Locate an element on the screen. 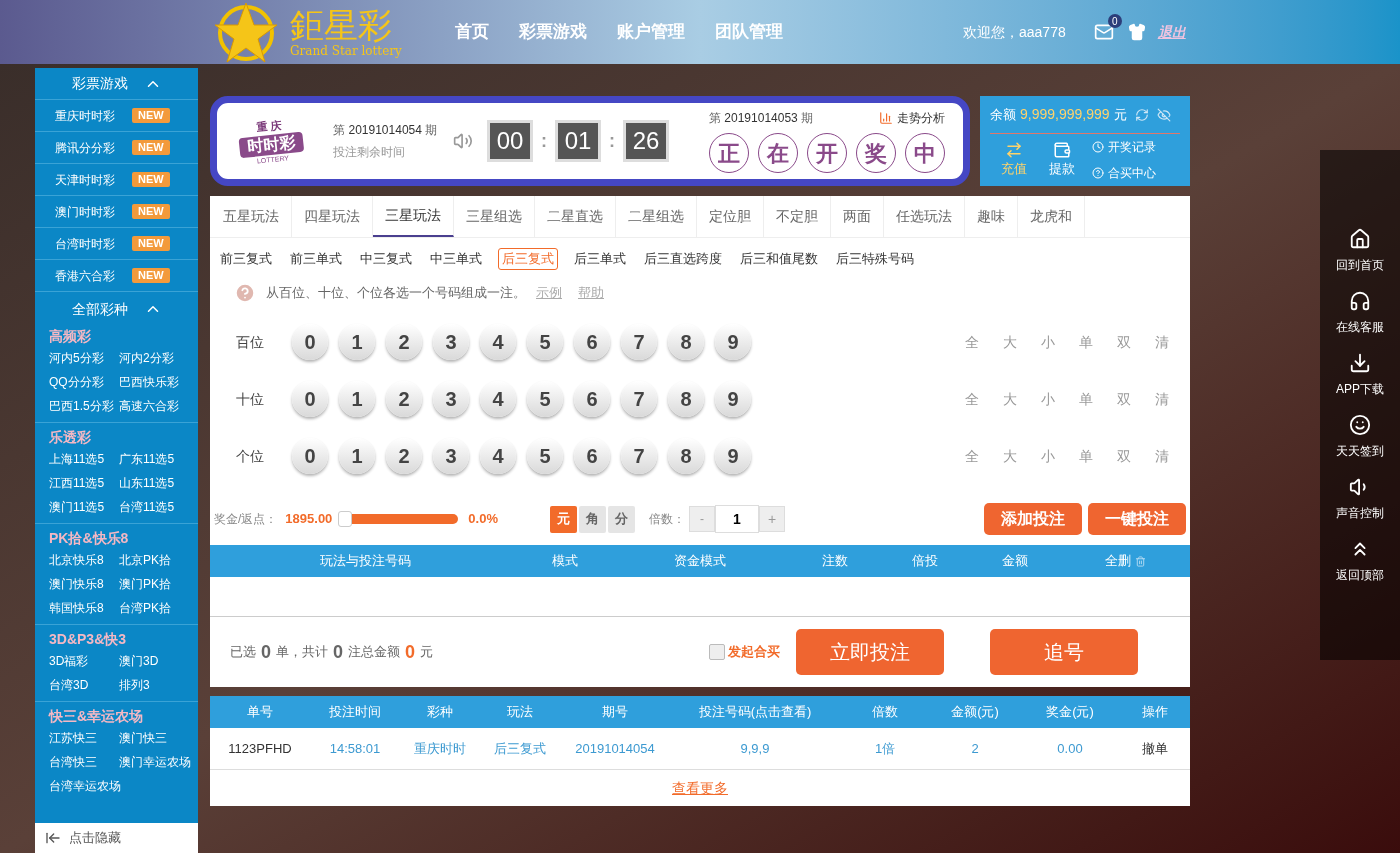 The width and height of the screenshot is (1400, 853). account-action-button: 提款 is located at coordinates (1062, 160).